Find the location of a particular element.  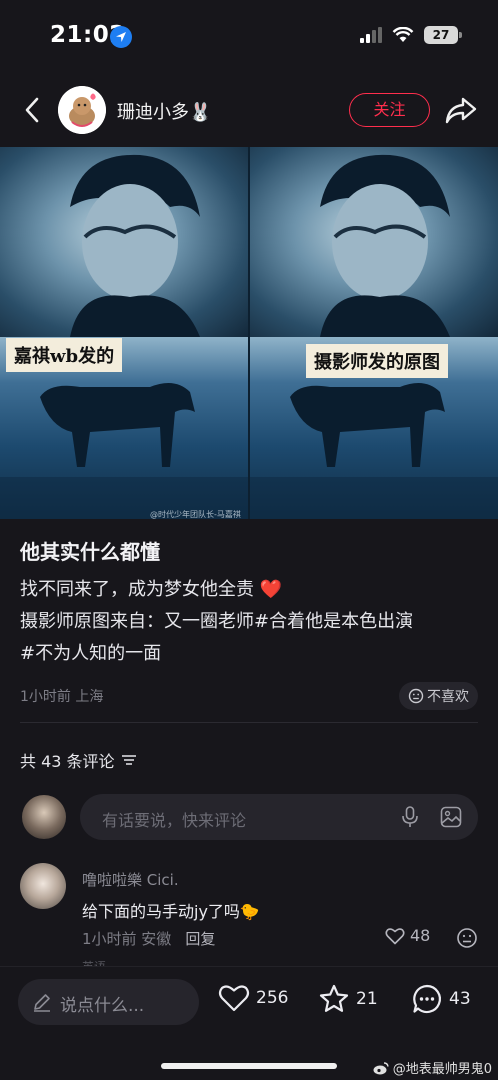

collect-button: 21 is located at coordinates (348, 999).